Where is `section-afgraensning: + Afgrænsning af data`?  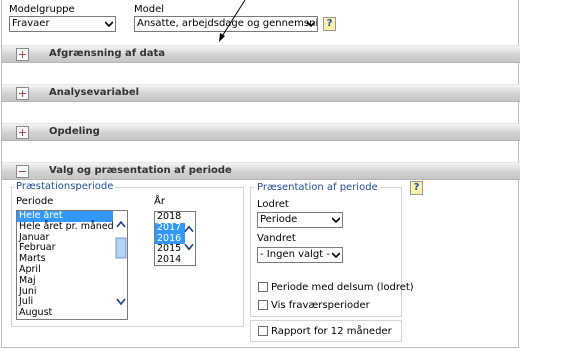 section-afgraensning: + Afgrænsning af data is located at coordinates (261, 54).